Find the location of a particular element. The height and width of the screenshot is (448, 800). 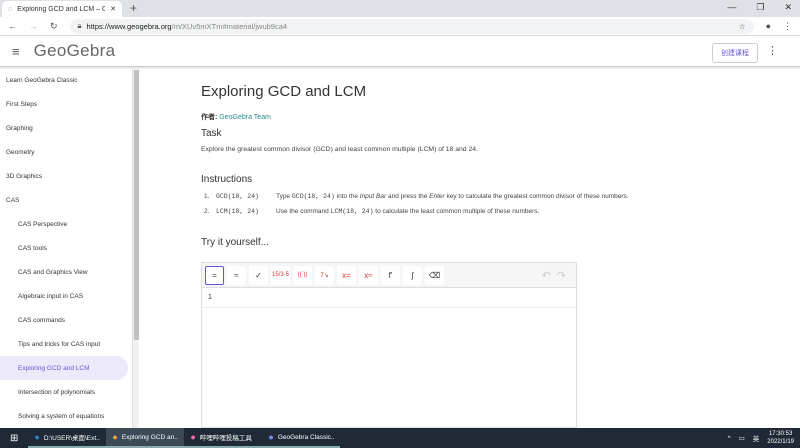

browser-menu-icon: ⋮ is located at coordinates (787, 26).